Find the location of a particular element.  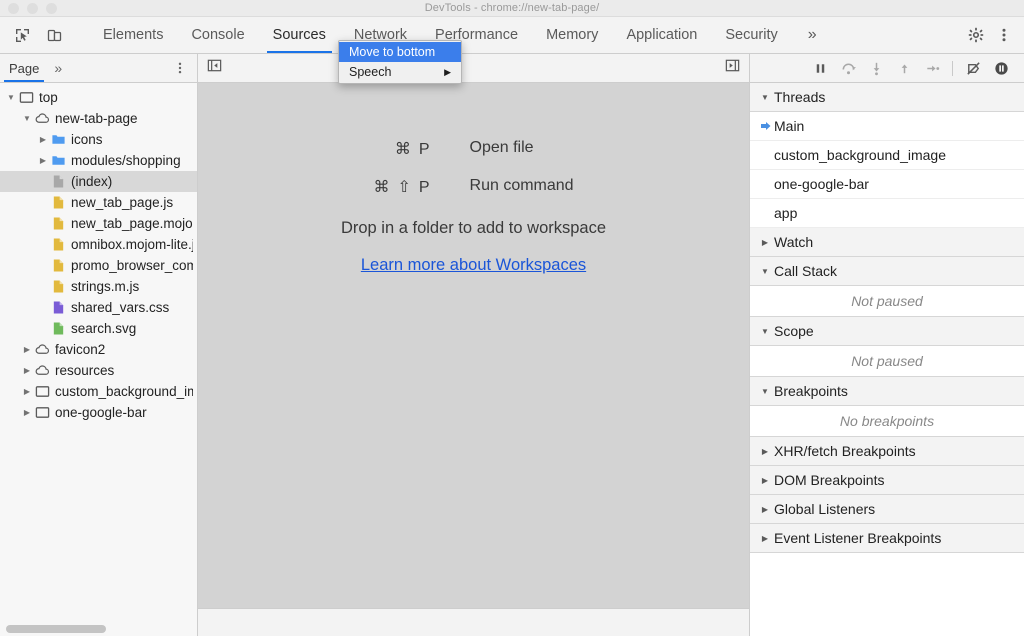

tab-sources: Sources is located at coordinates (299, 35).